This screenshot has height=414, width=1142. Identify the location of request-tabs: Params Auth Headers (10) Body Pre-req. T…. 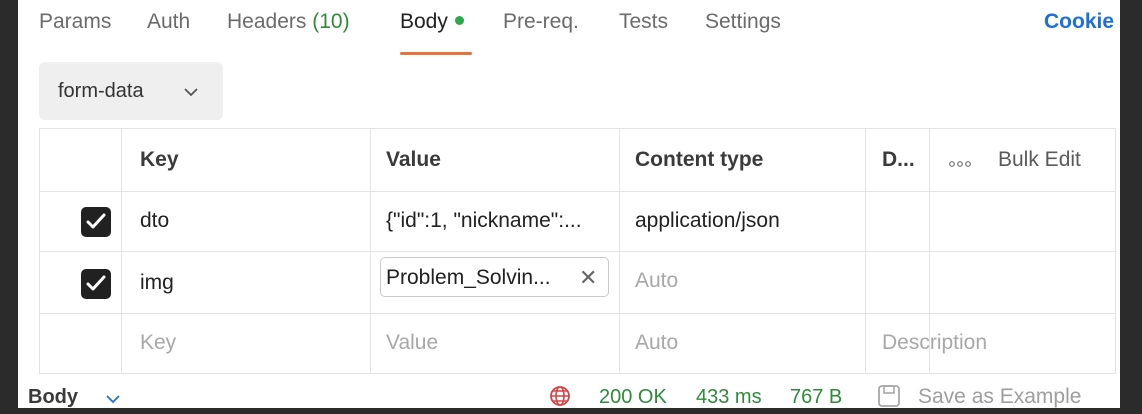
(569, 28).